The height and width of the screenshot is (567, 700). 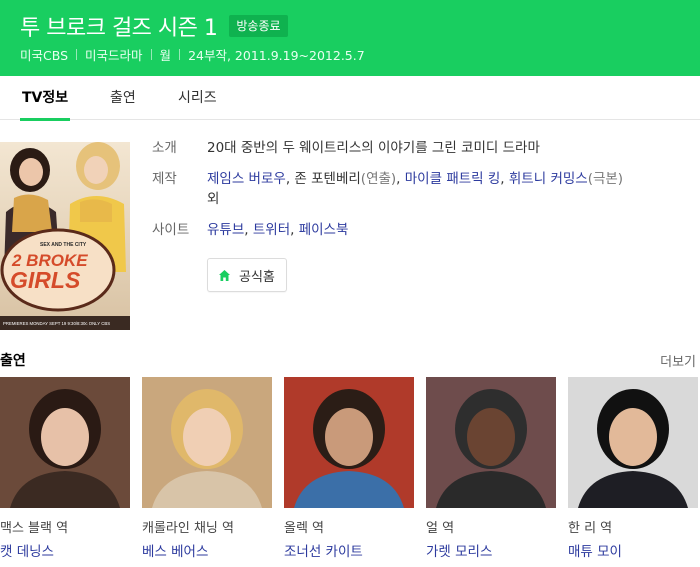 What do you see at coordinates (224, 275) in the screenshot?
I see `home-icon` at bounding box center [224, 275].